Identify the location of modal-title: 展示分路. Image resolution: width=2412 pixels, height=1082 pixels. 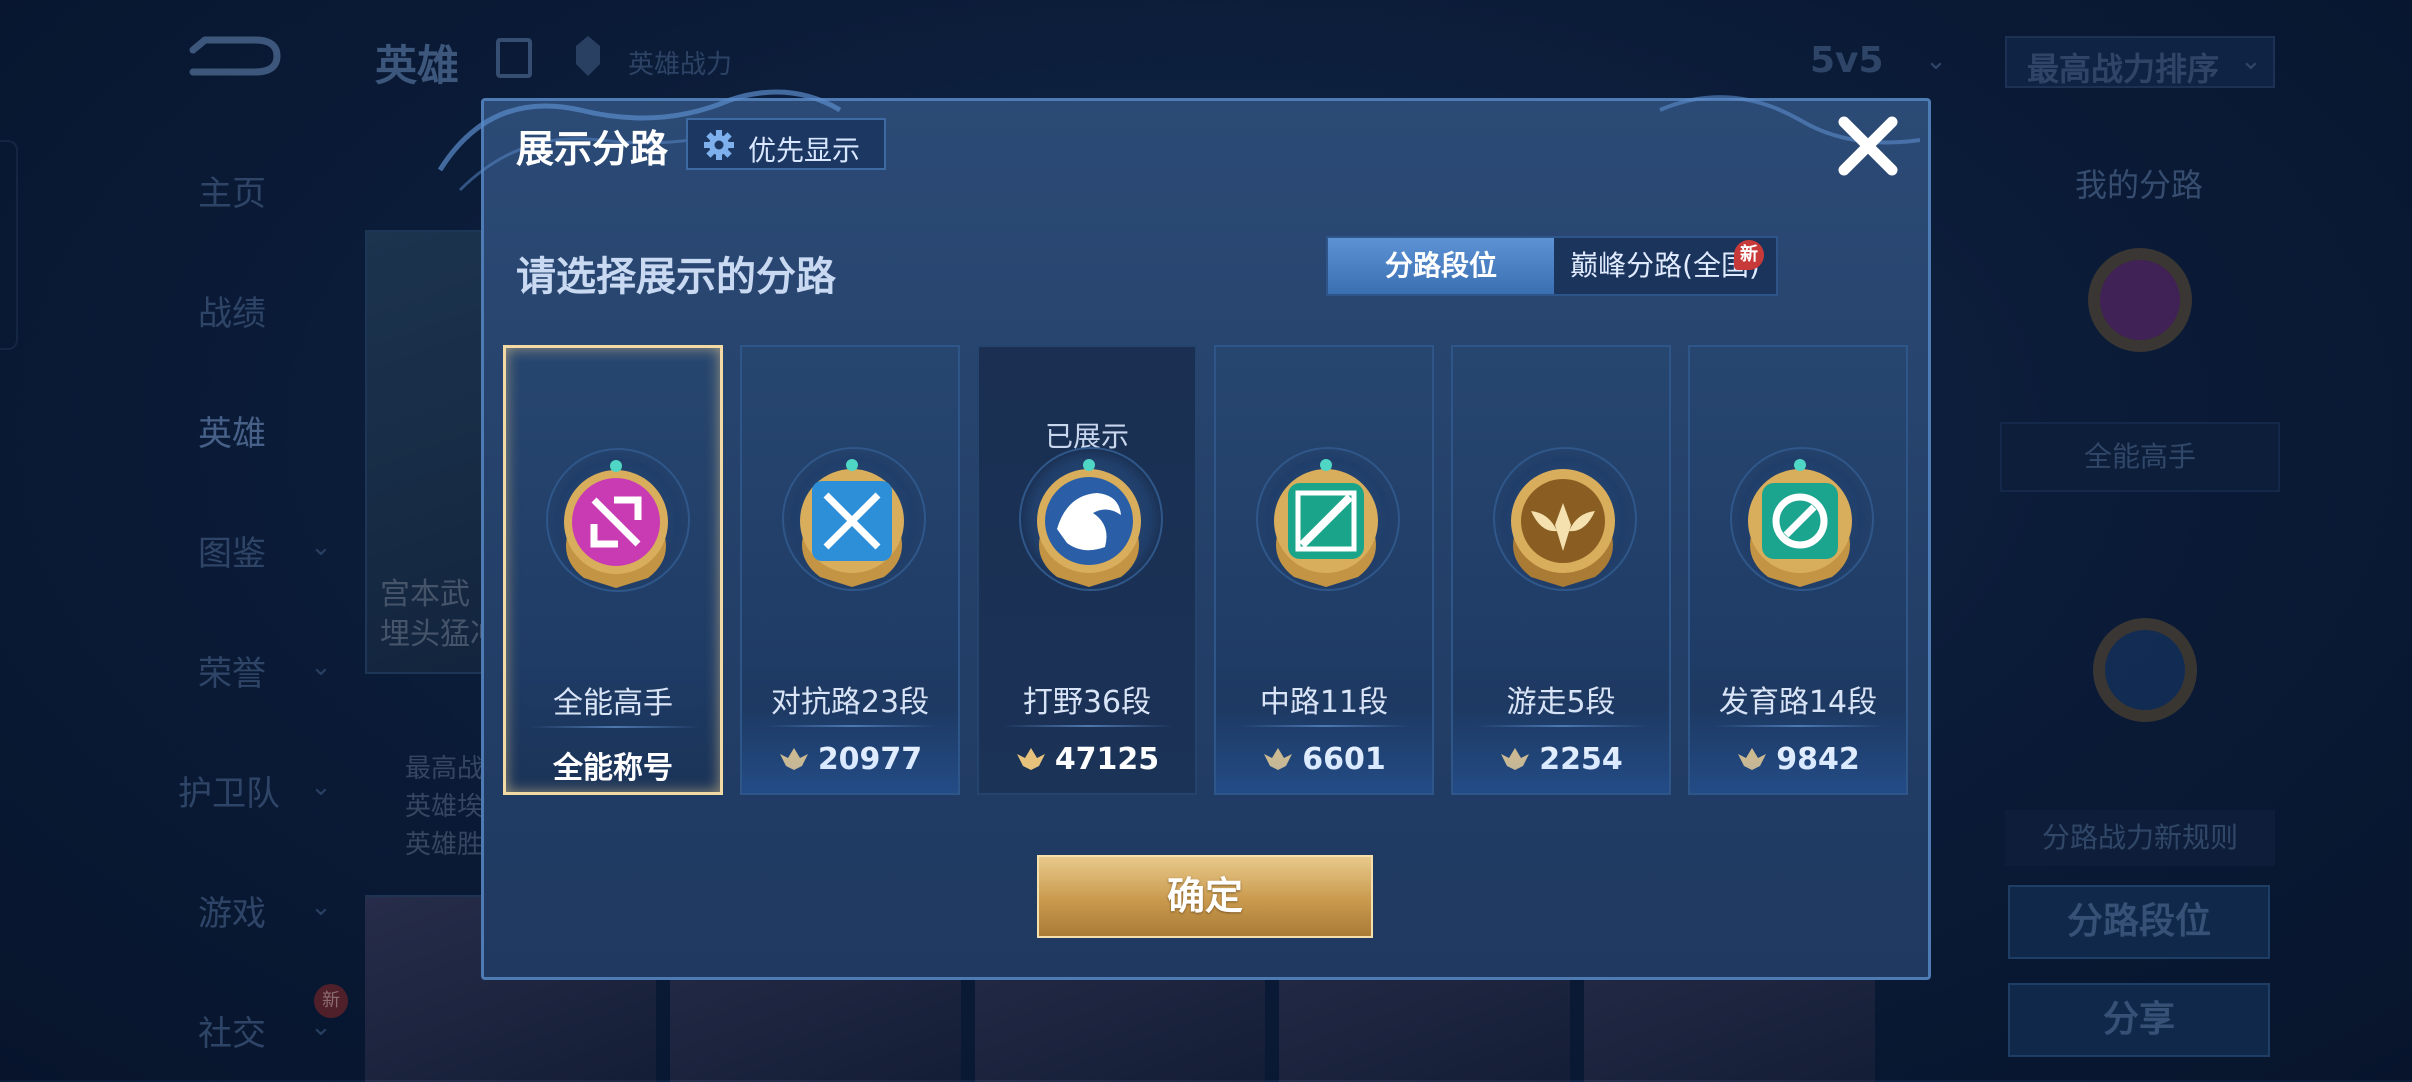
(592, 149).